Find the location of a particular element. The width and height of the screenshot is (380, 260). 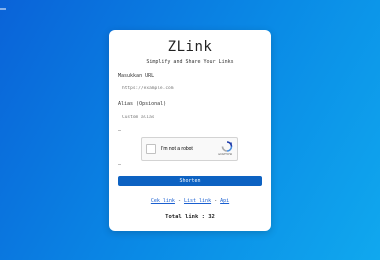

list-link: List link is located at coordinates (197, 201).